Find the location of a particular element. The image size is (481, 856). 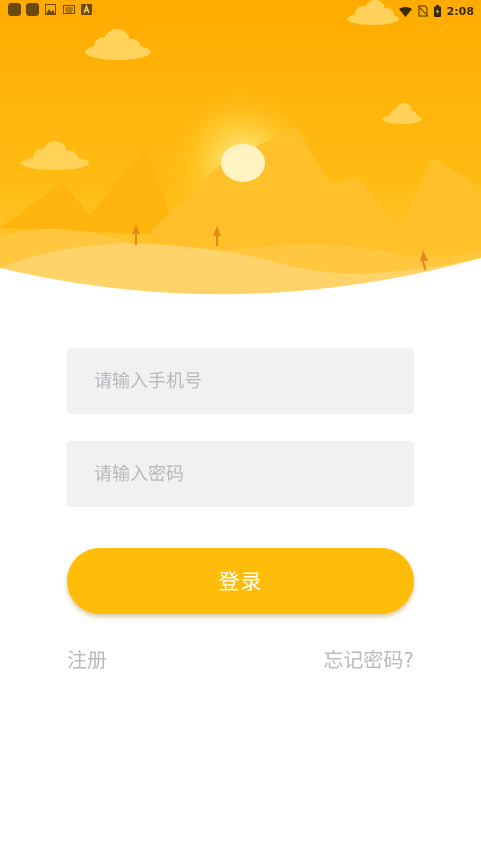

wifi-icon is located at coordinates (405, 11).